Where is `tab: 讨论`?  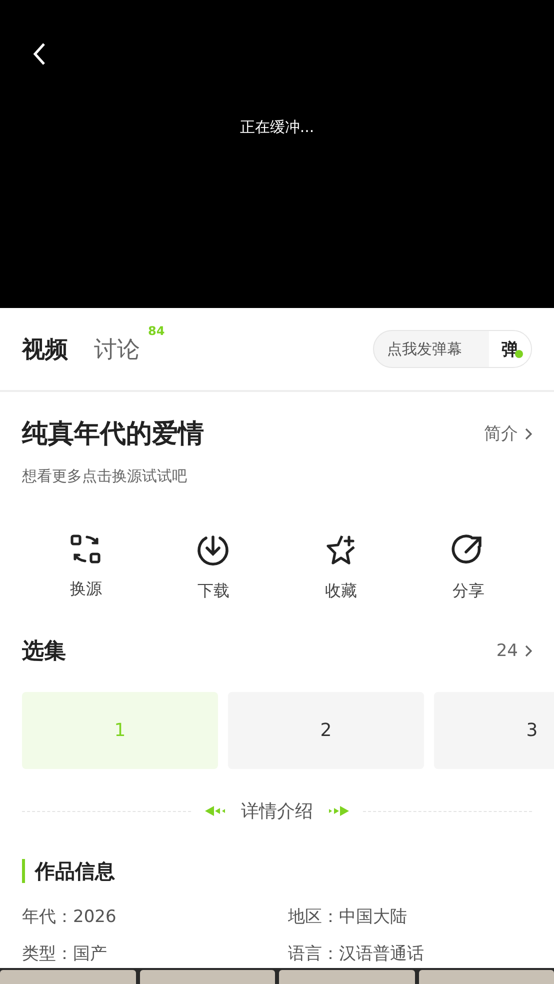 tab: 讨论 is located at coordinates (117, 349).